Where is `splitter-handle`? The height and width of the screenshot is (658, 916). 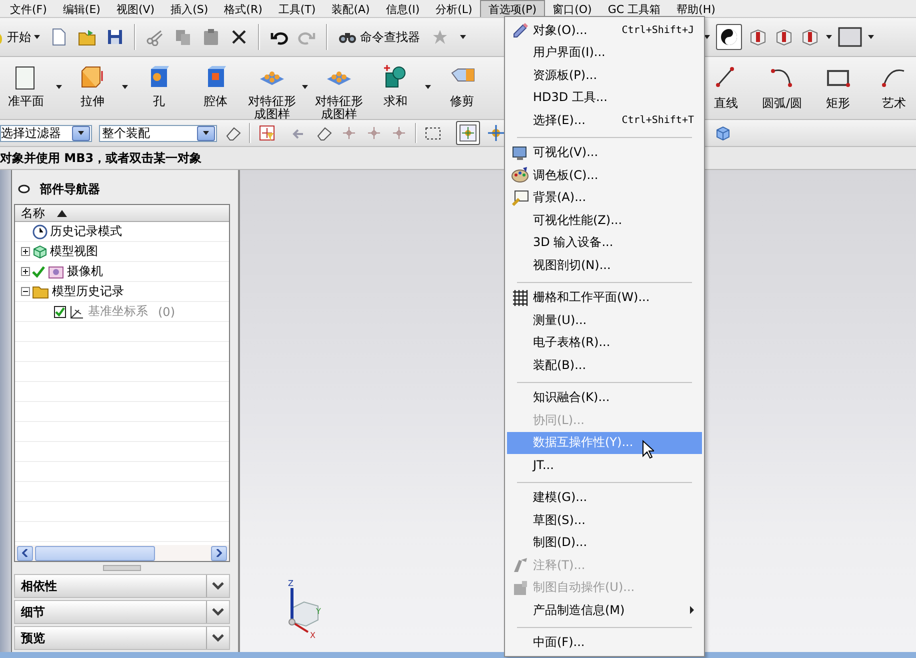
splitter-handle is located at coordinates (122, 568).